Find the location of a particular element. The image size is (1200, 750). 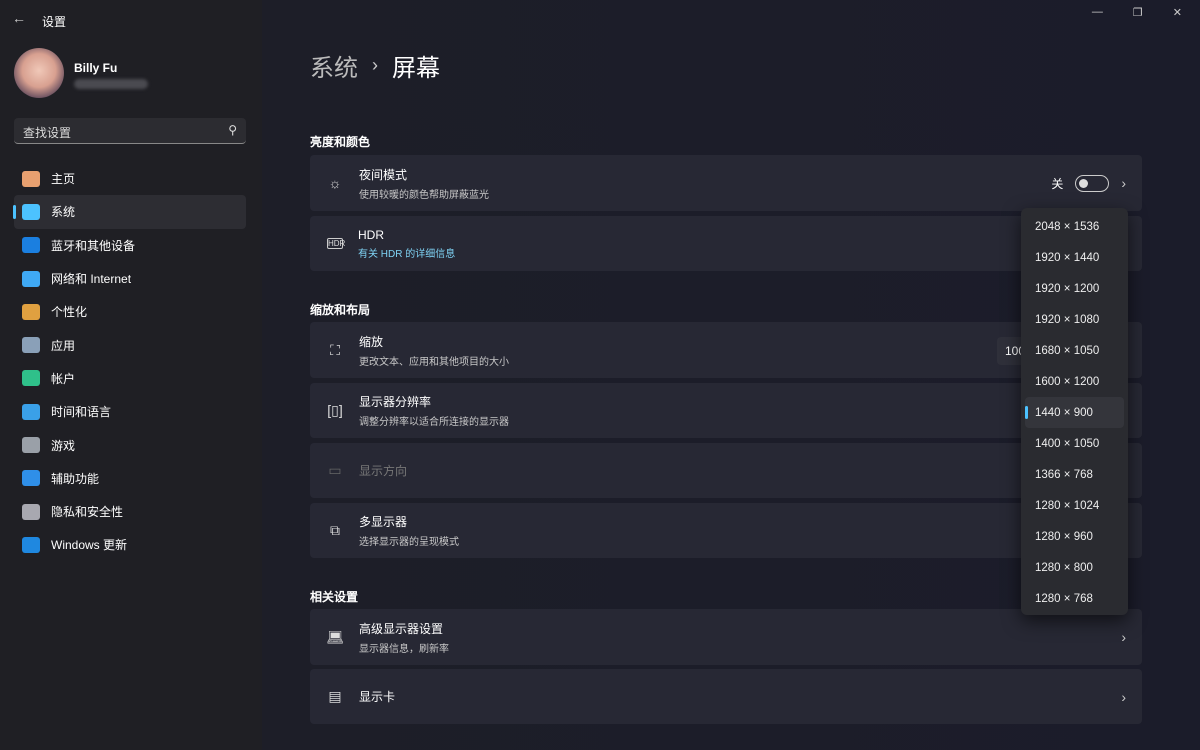

minimize-button: — is located at coordinates (1097, 12).